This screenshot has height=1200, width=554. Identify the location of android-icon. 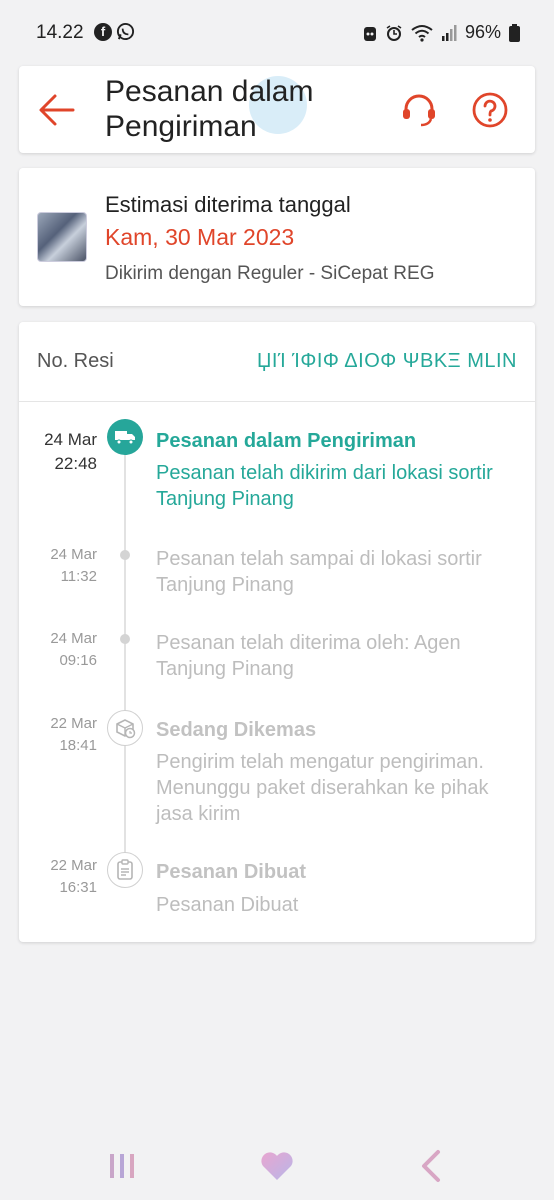
(370, 33).